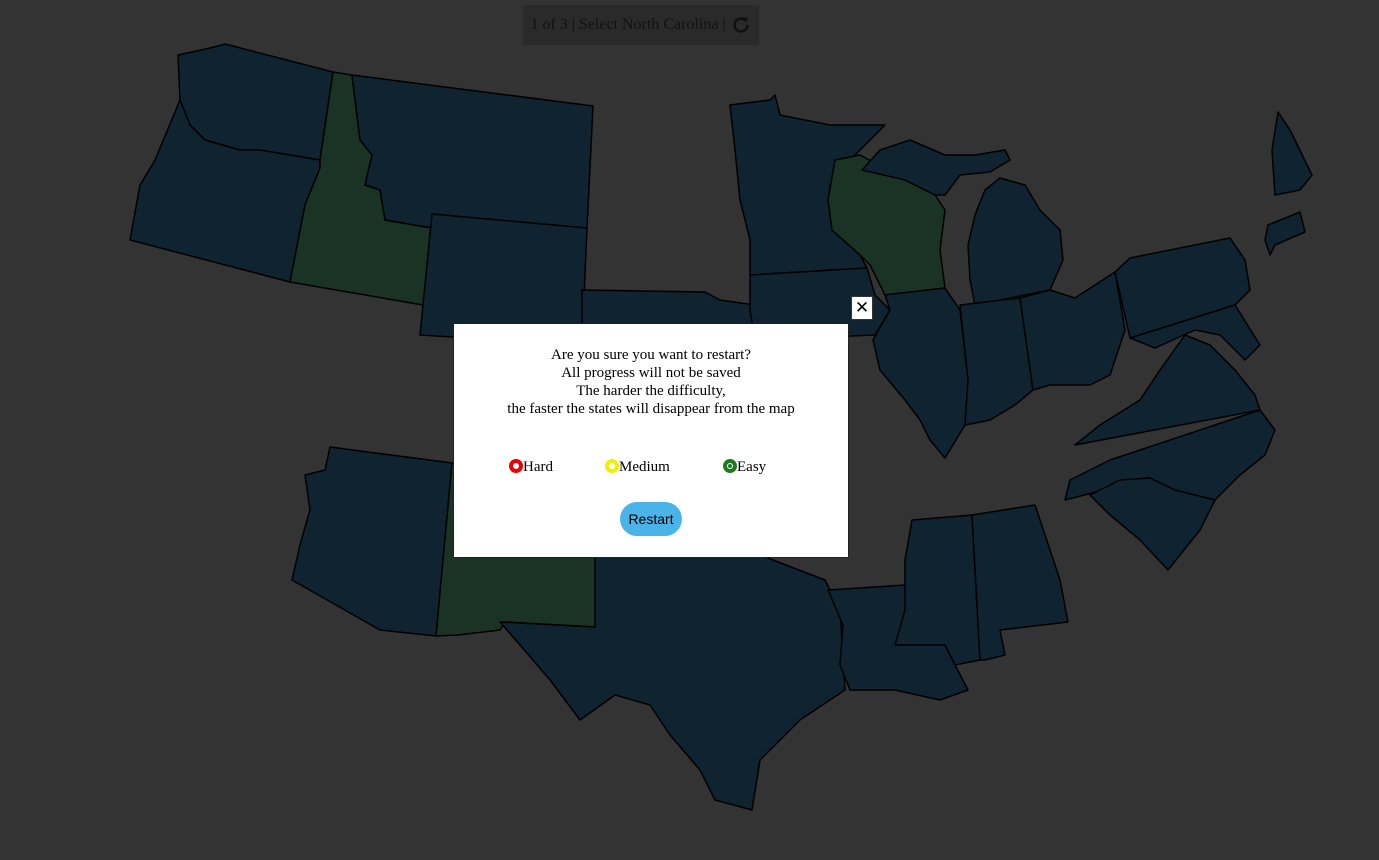  Describe the element at coordinates (1020, 582) in the screenshot. I see `state-alabama` at that location.